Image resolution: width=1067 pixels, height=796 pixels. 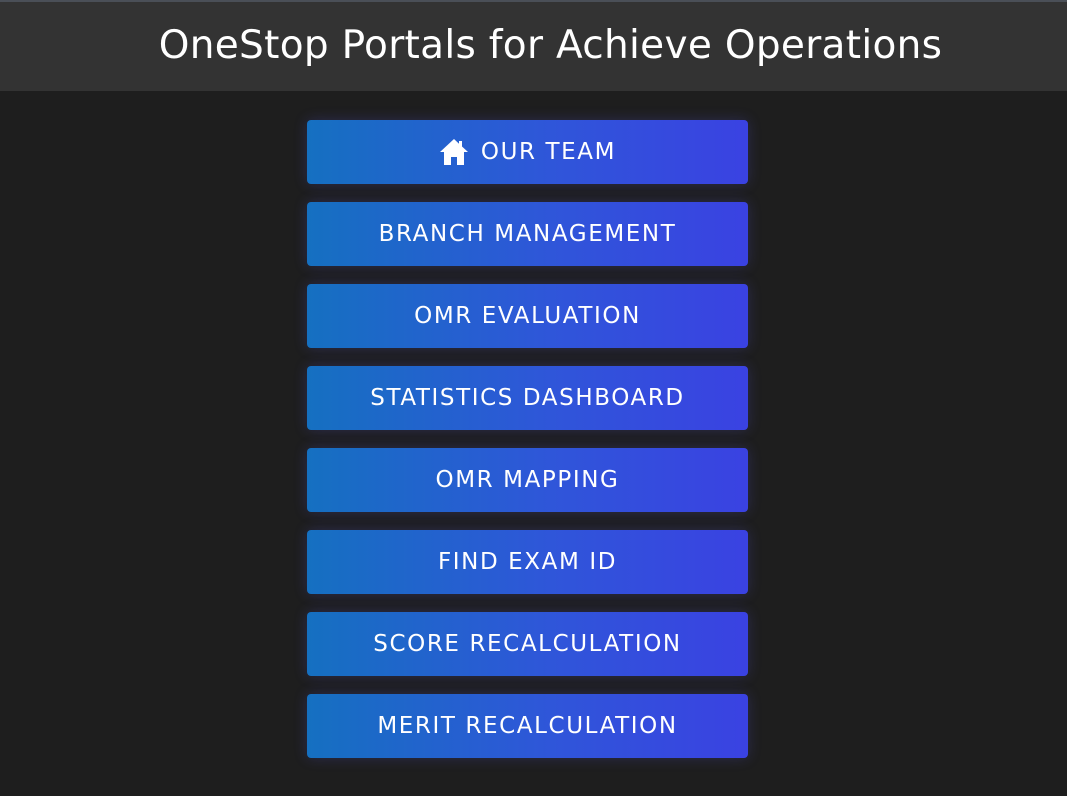 I want to click on score-recalculation-label: SCORE RECALCULATION, so click(x=527, y=644).